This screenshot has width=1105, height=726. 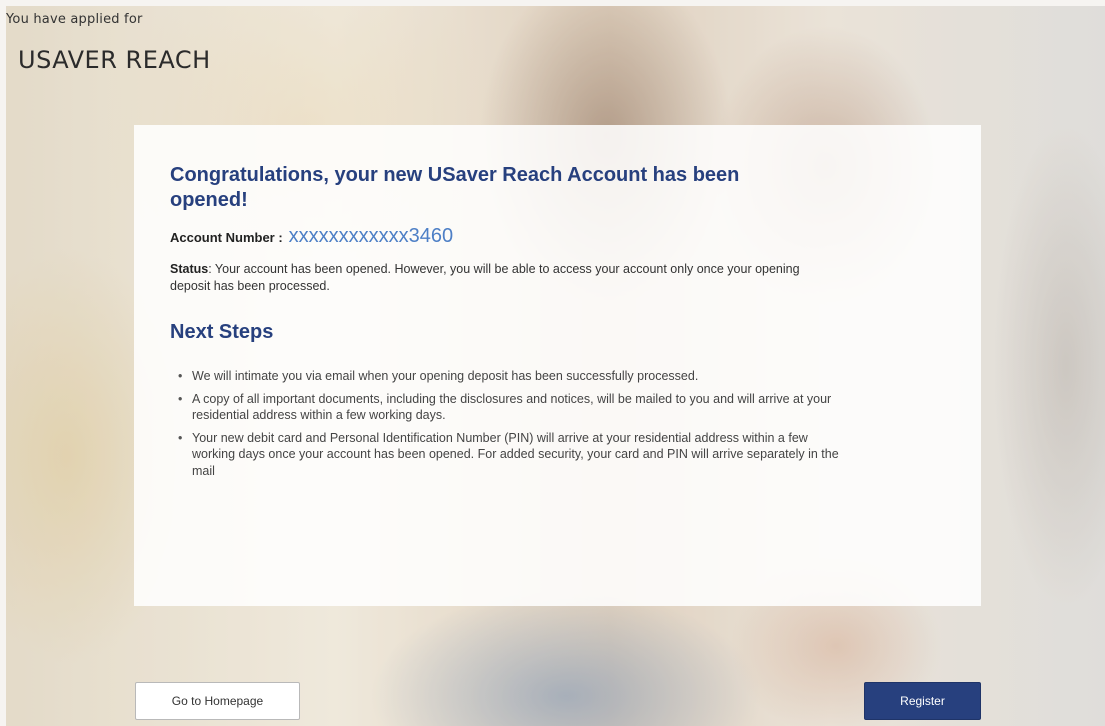 What do you see at coordinates (222, 332) in the screenshot?
I see `next-steps-title: Next Steps` at bounding box center [222, 332].